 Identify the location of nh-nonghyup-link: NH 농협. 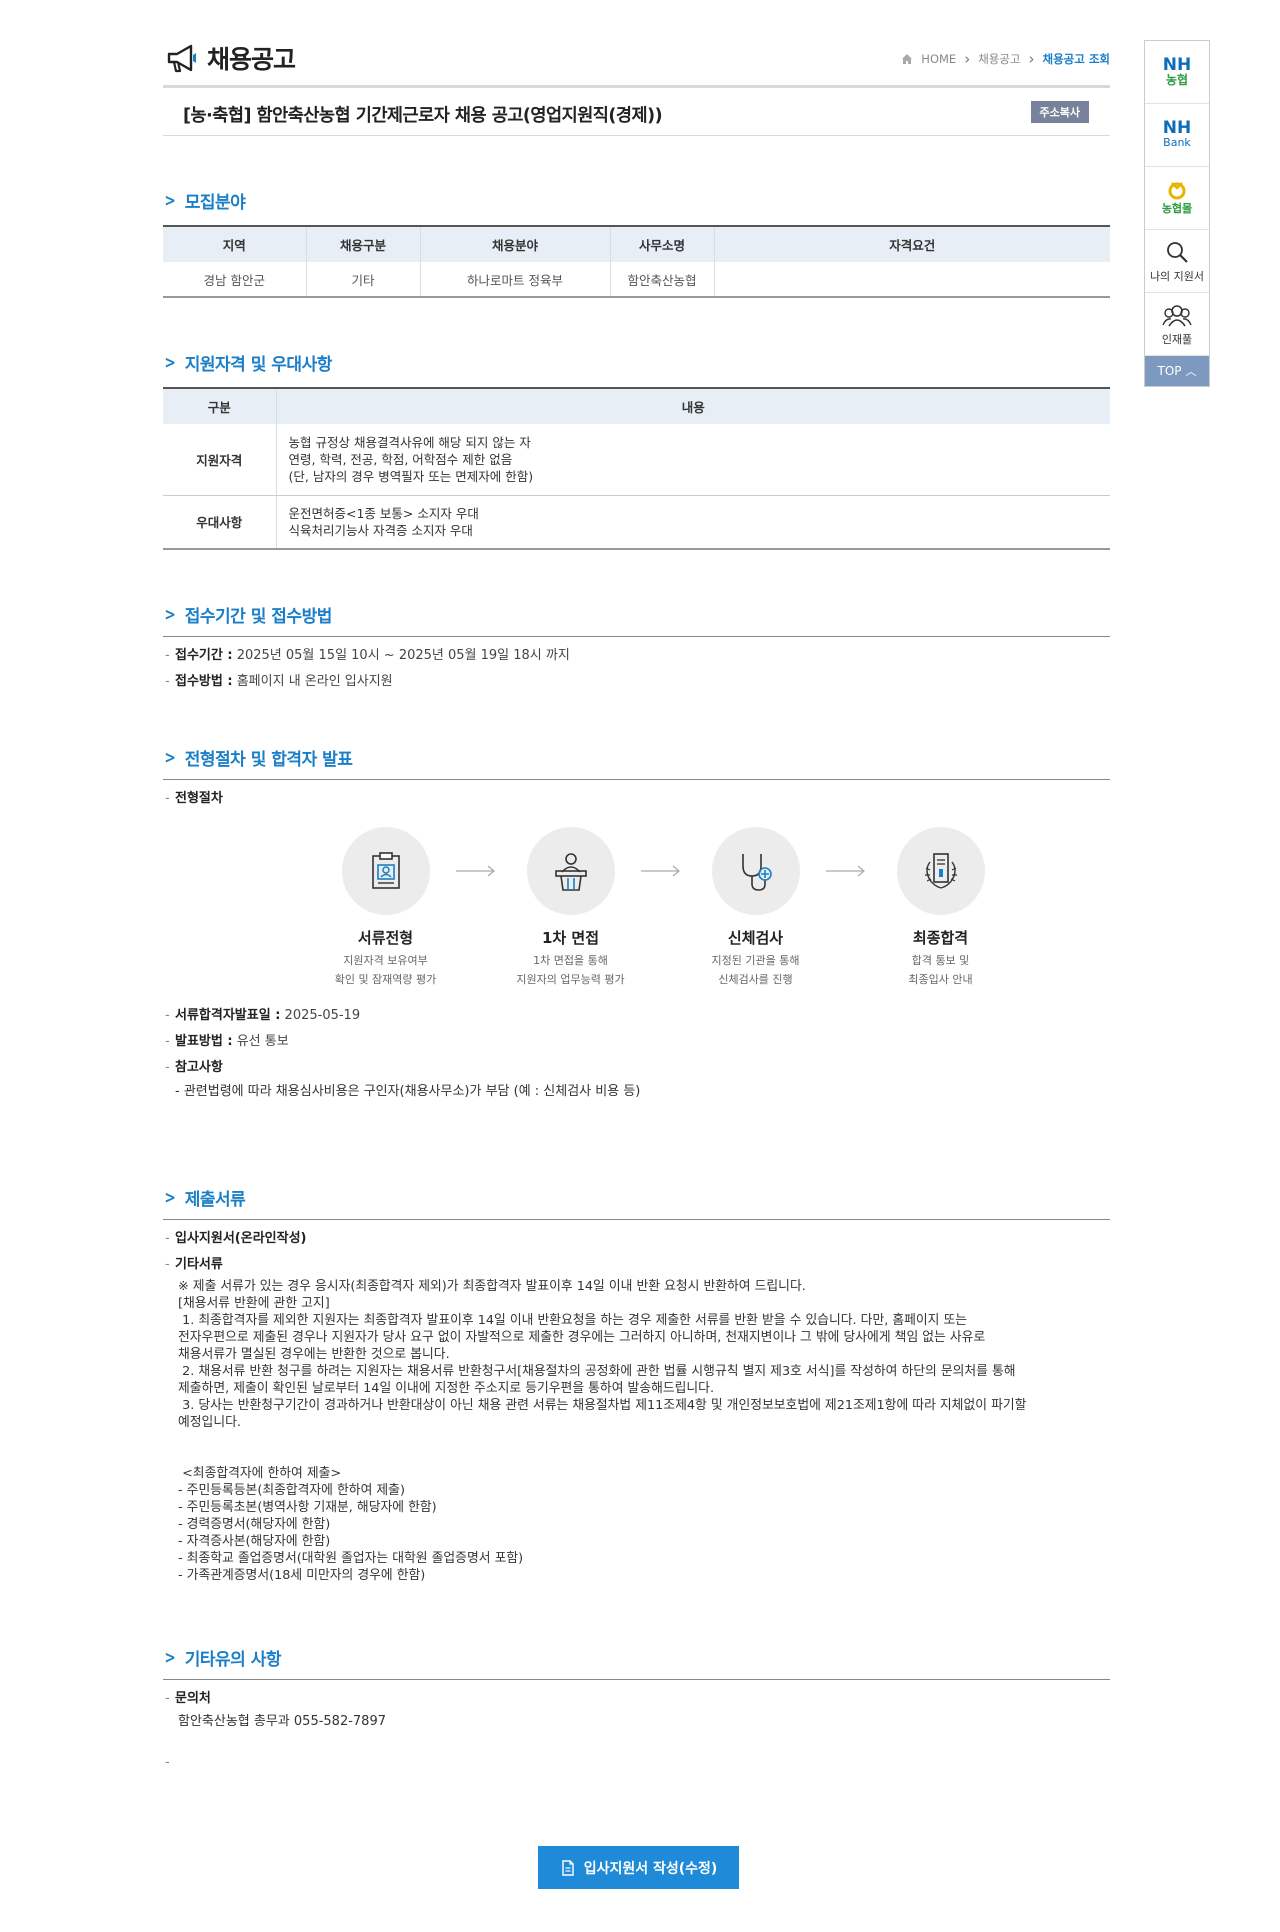
(1177, 72).